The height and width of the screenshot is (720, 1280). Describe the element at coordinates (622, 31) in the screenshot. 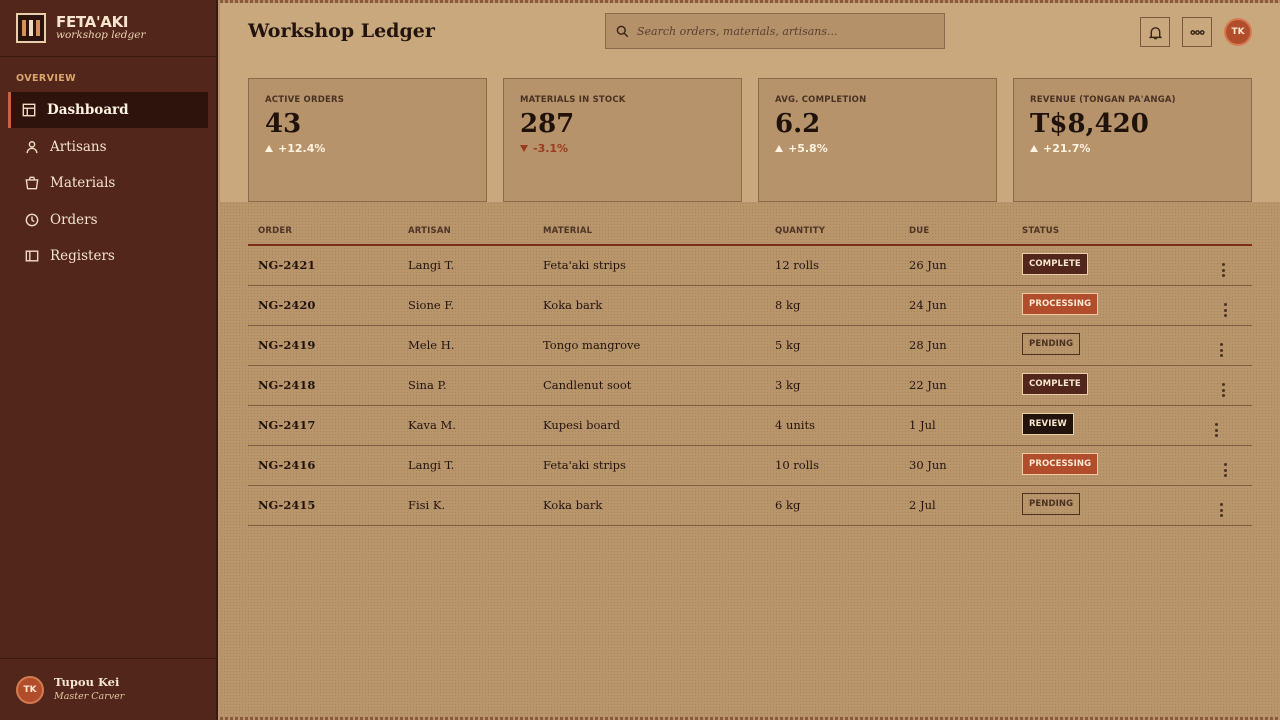

I see `search-icon` at that location.